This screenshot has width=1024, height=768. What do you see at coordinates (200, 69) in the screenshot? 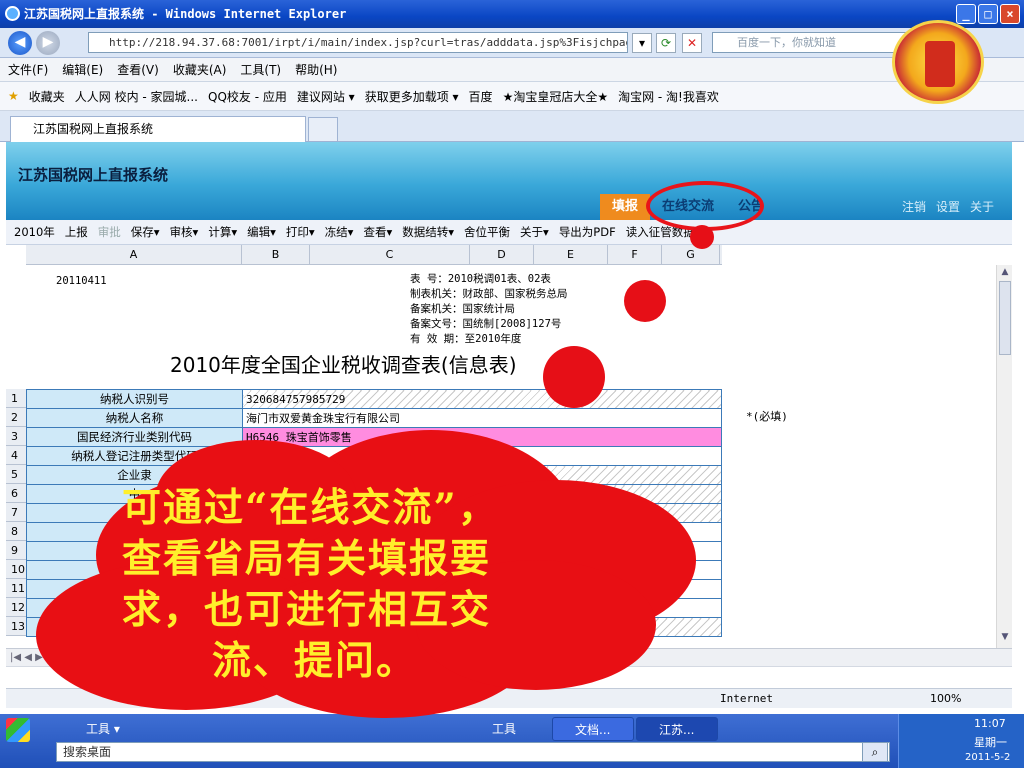
I see `menu-favorites: 收藏夹(A)` at bounding box center [200, 69].